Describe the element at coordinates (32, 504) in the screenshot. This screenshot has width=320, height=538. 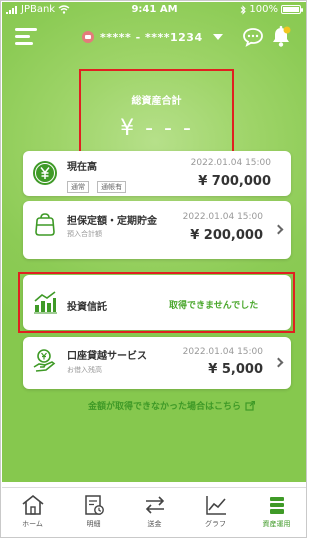
I see `home-icon` at that location.